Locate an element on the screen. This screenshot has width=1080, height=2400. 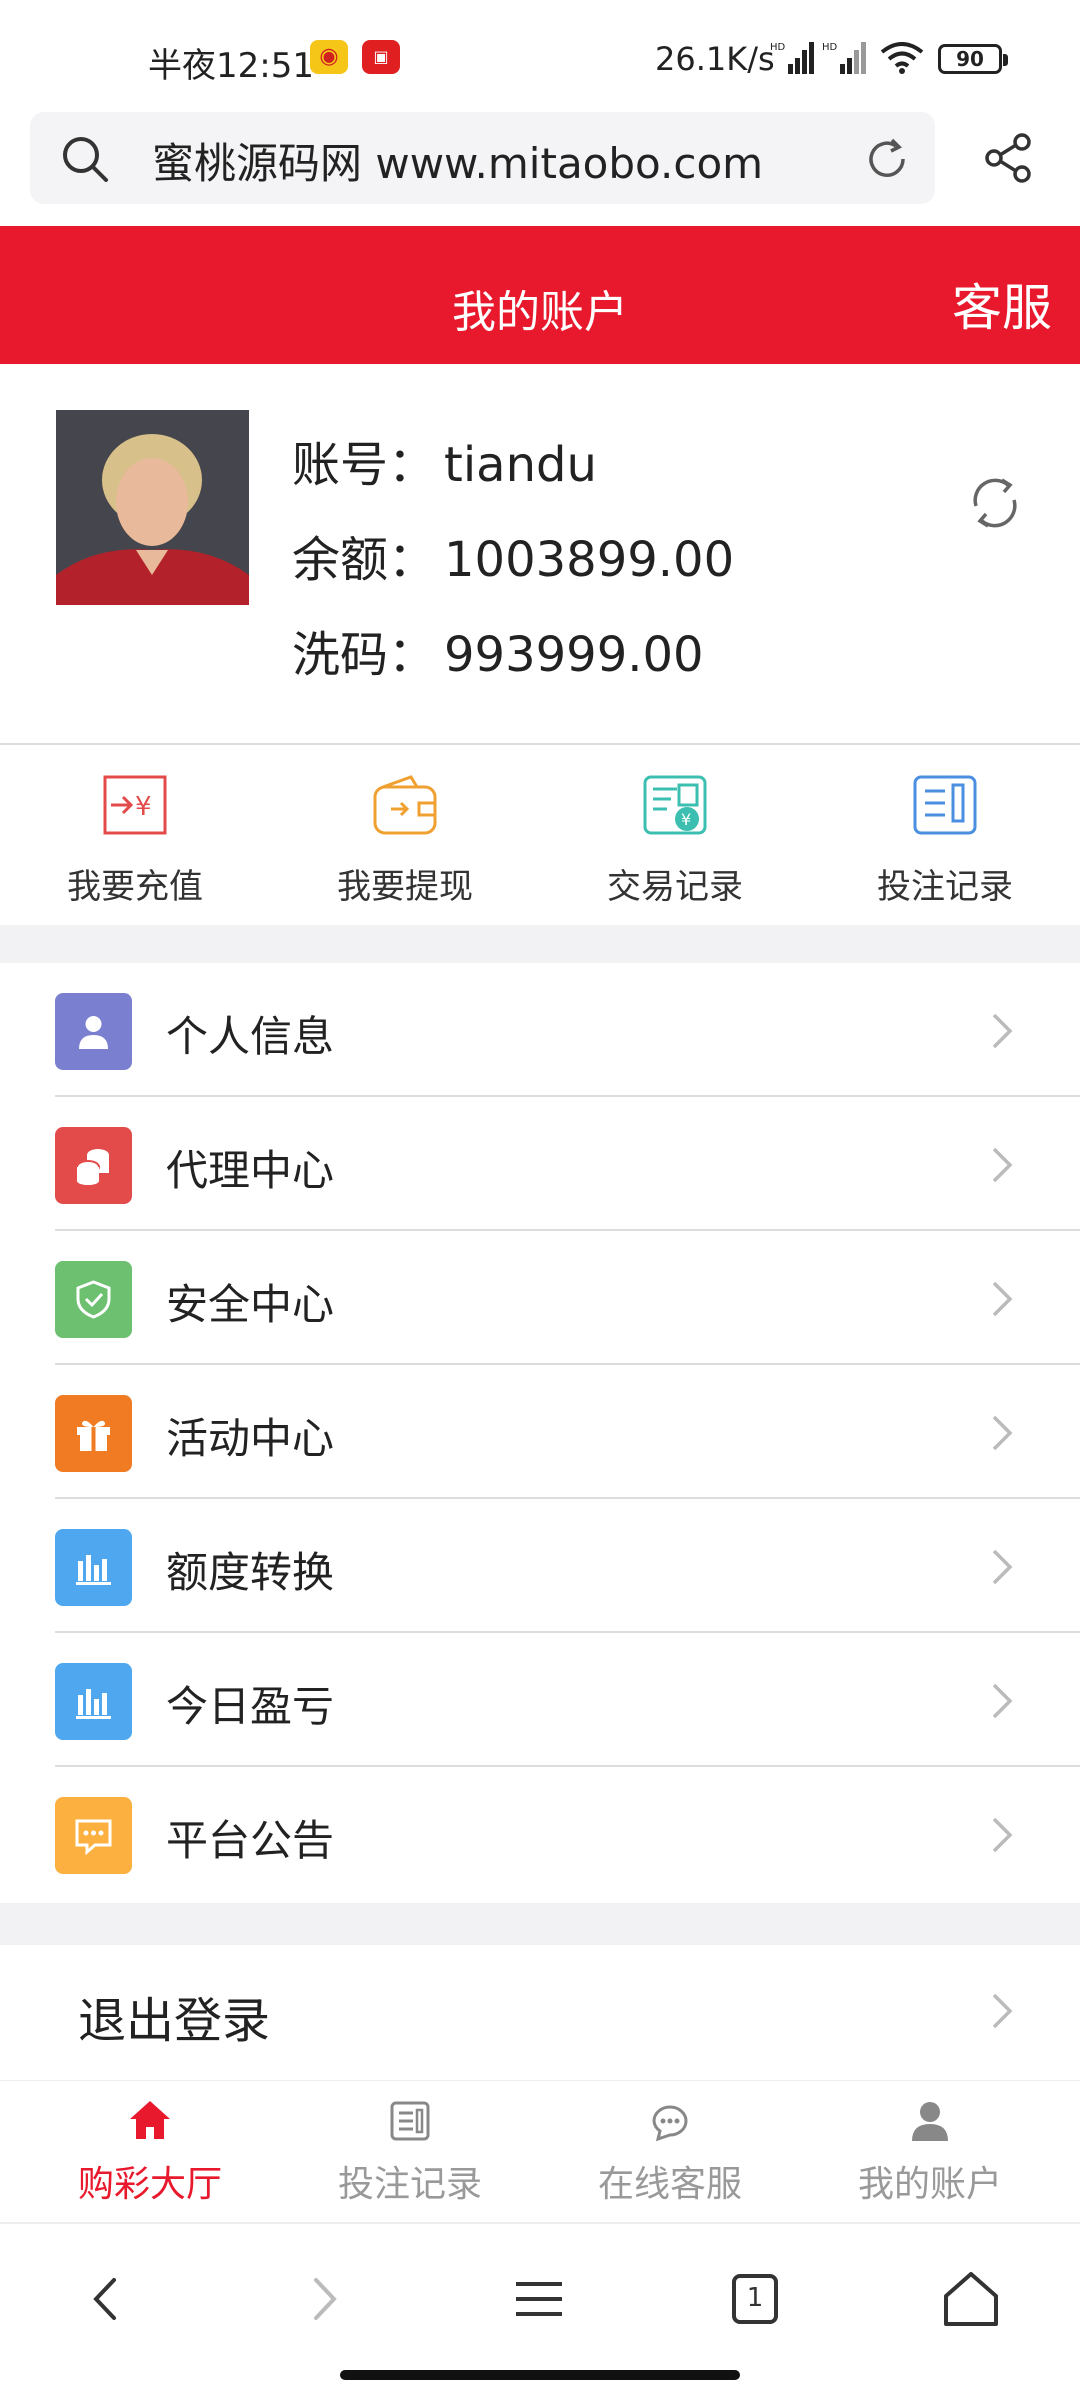
account-balance-row: 余额： 1003899.00 is located at coordinates (513, 555).